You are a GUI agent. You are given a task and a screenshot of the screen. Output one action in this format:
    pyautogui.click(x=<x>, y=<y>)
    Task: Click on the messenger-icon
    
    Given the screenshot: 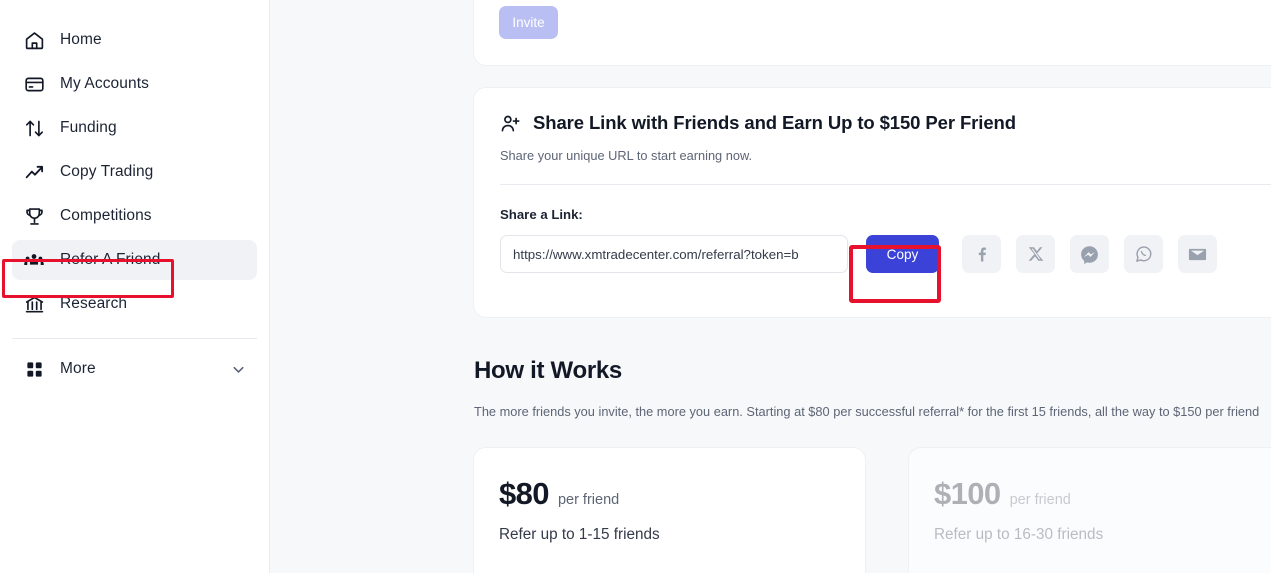 What is the action you would take?
    pyautogui.click(x=1089, y=254)
    